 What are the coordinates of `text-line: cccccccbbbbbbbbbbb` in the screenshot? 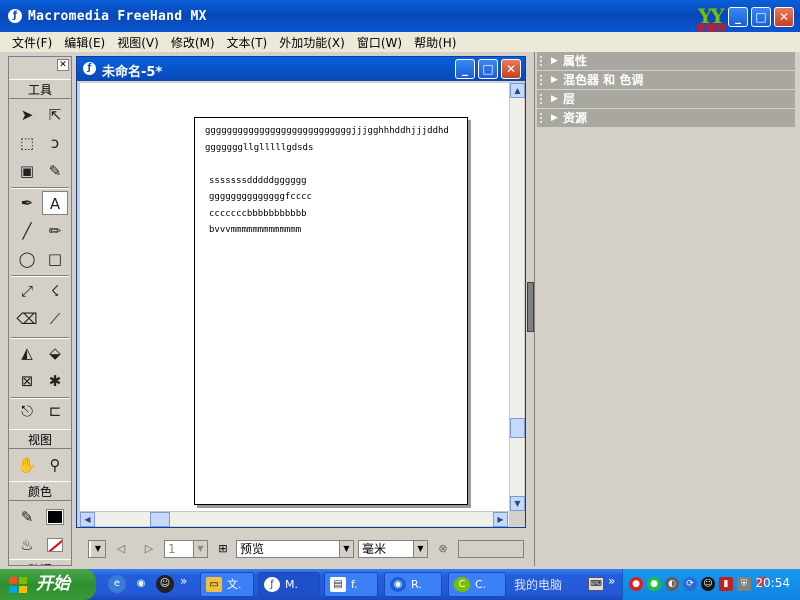 It's located at (258, 214).